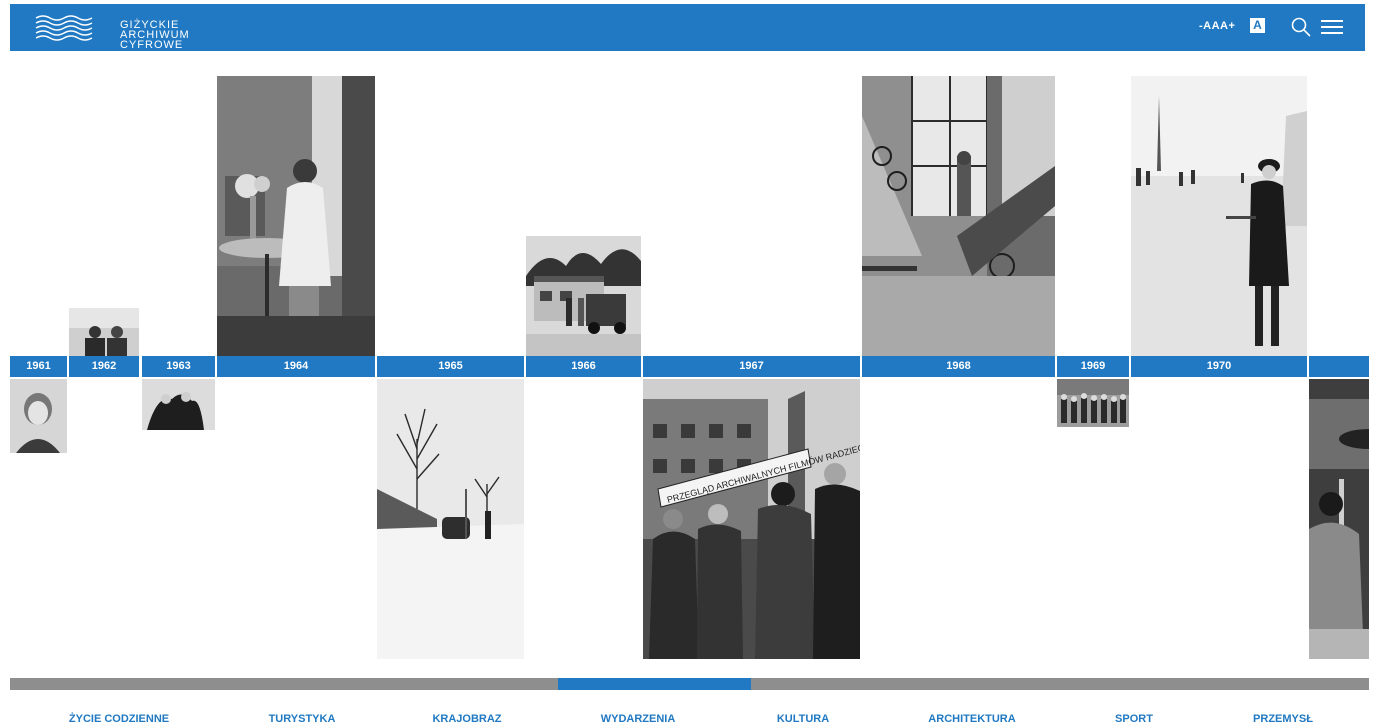 Image resolution: width=1375 pixels, height=728 pixels. What do you see at coordinates (1134, 719) in the screenshot?
I see `category-sport: SPORT` at bounding box center [1134, 719].